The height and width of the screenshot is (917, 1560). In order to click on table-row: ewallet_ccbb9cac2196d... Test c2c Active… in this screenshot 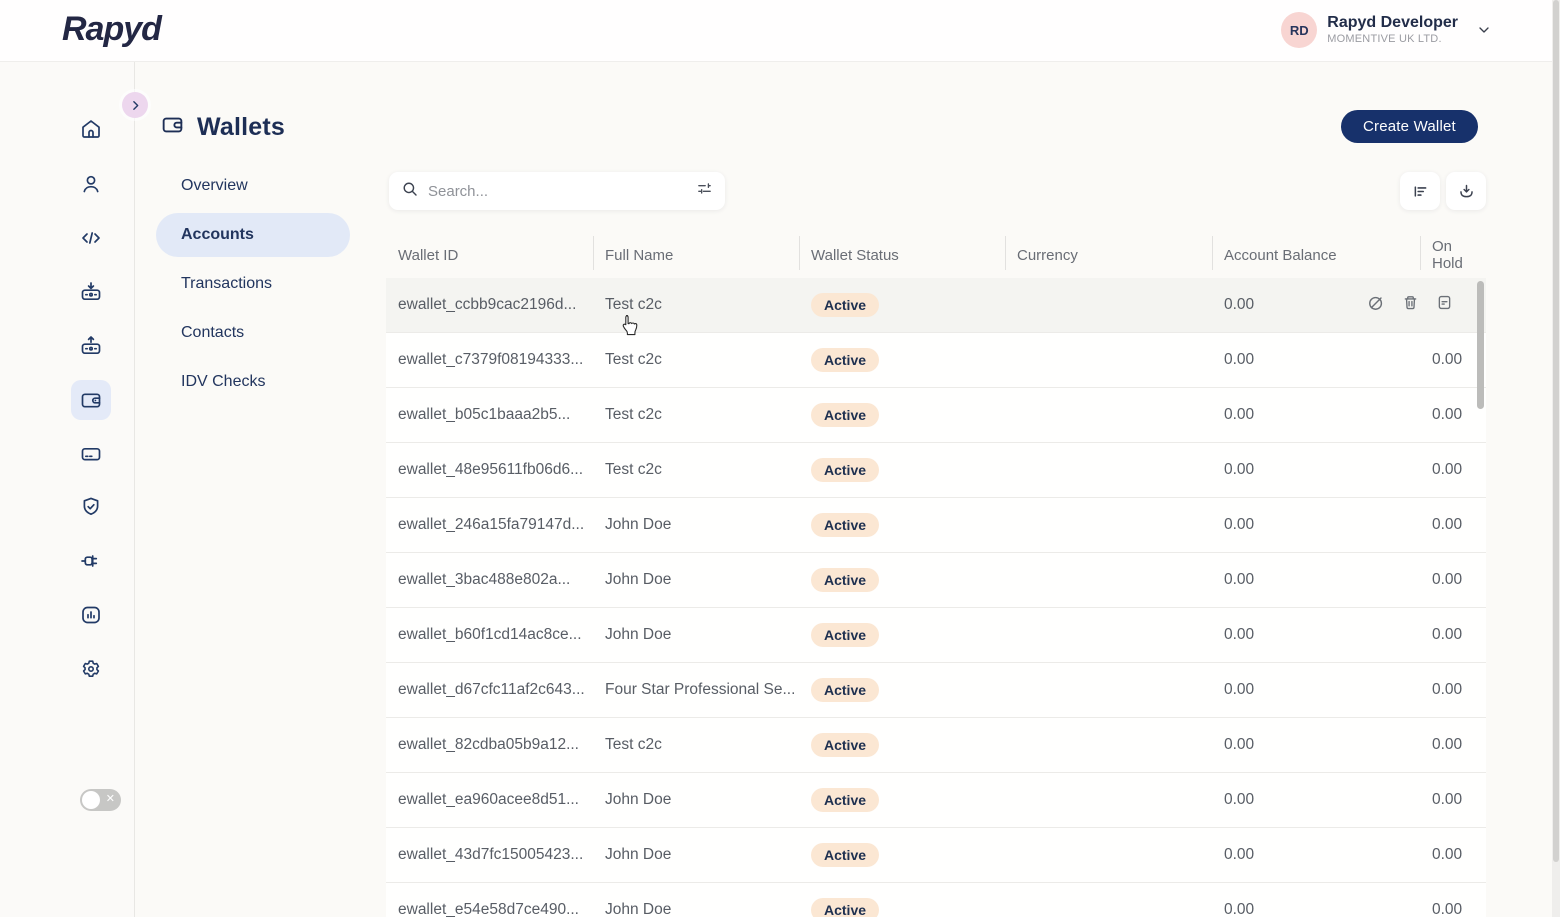, I will do `click(936, 305)`.